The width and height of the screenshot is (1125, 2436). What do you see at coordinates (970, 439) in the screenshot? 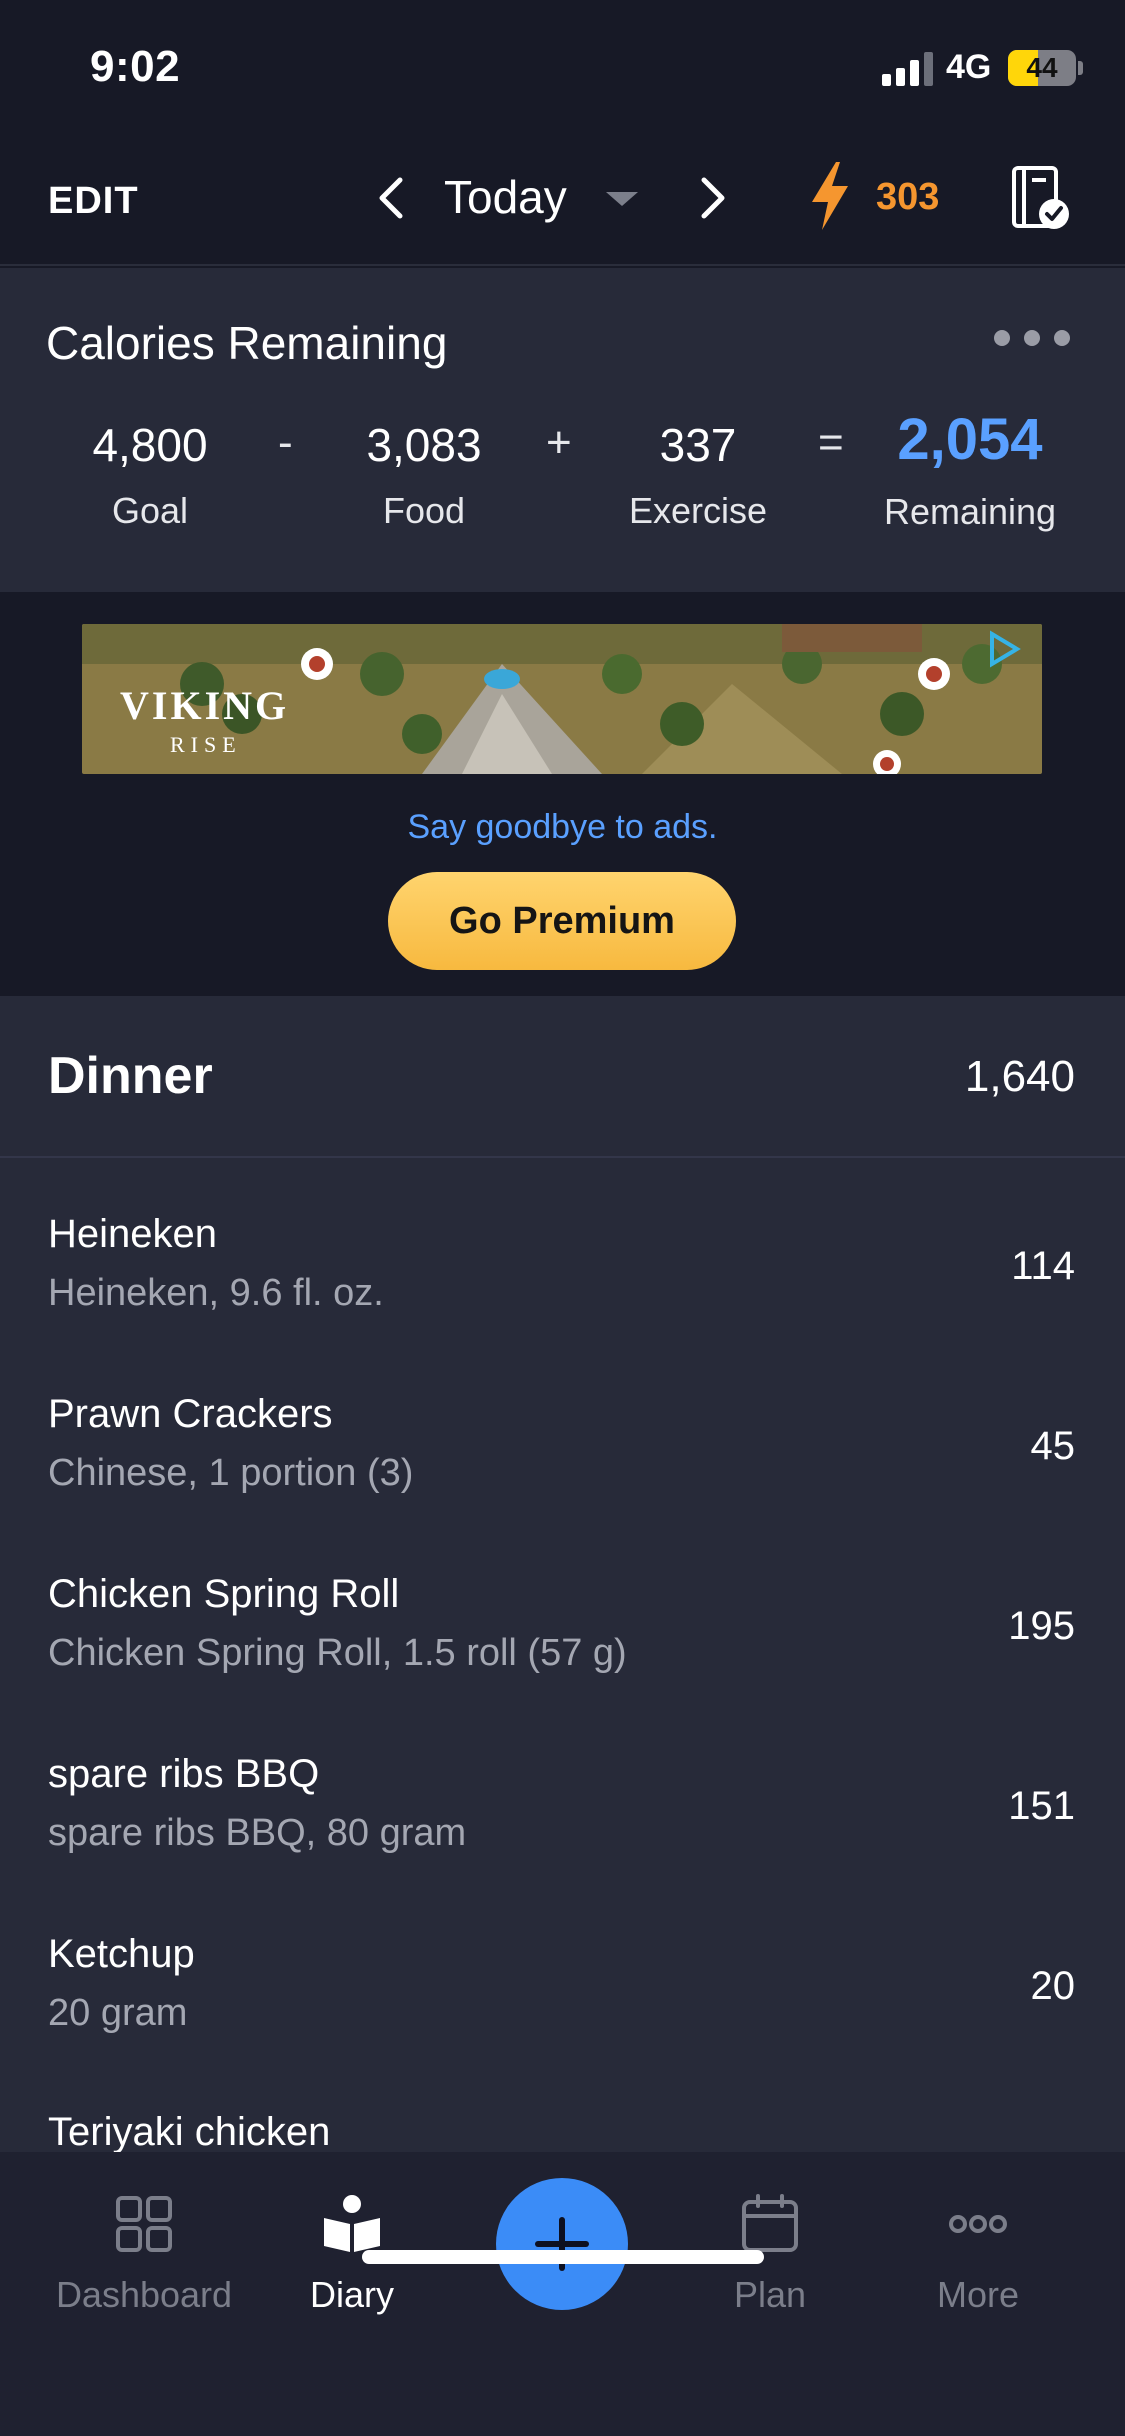
I see `remaining-value: 2,054` at bounding box center [970, 439].